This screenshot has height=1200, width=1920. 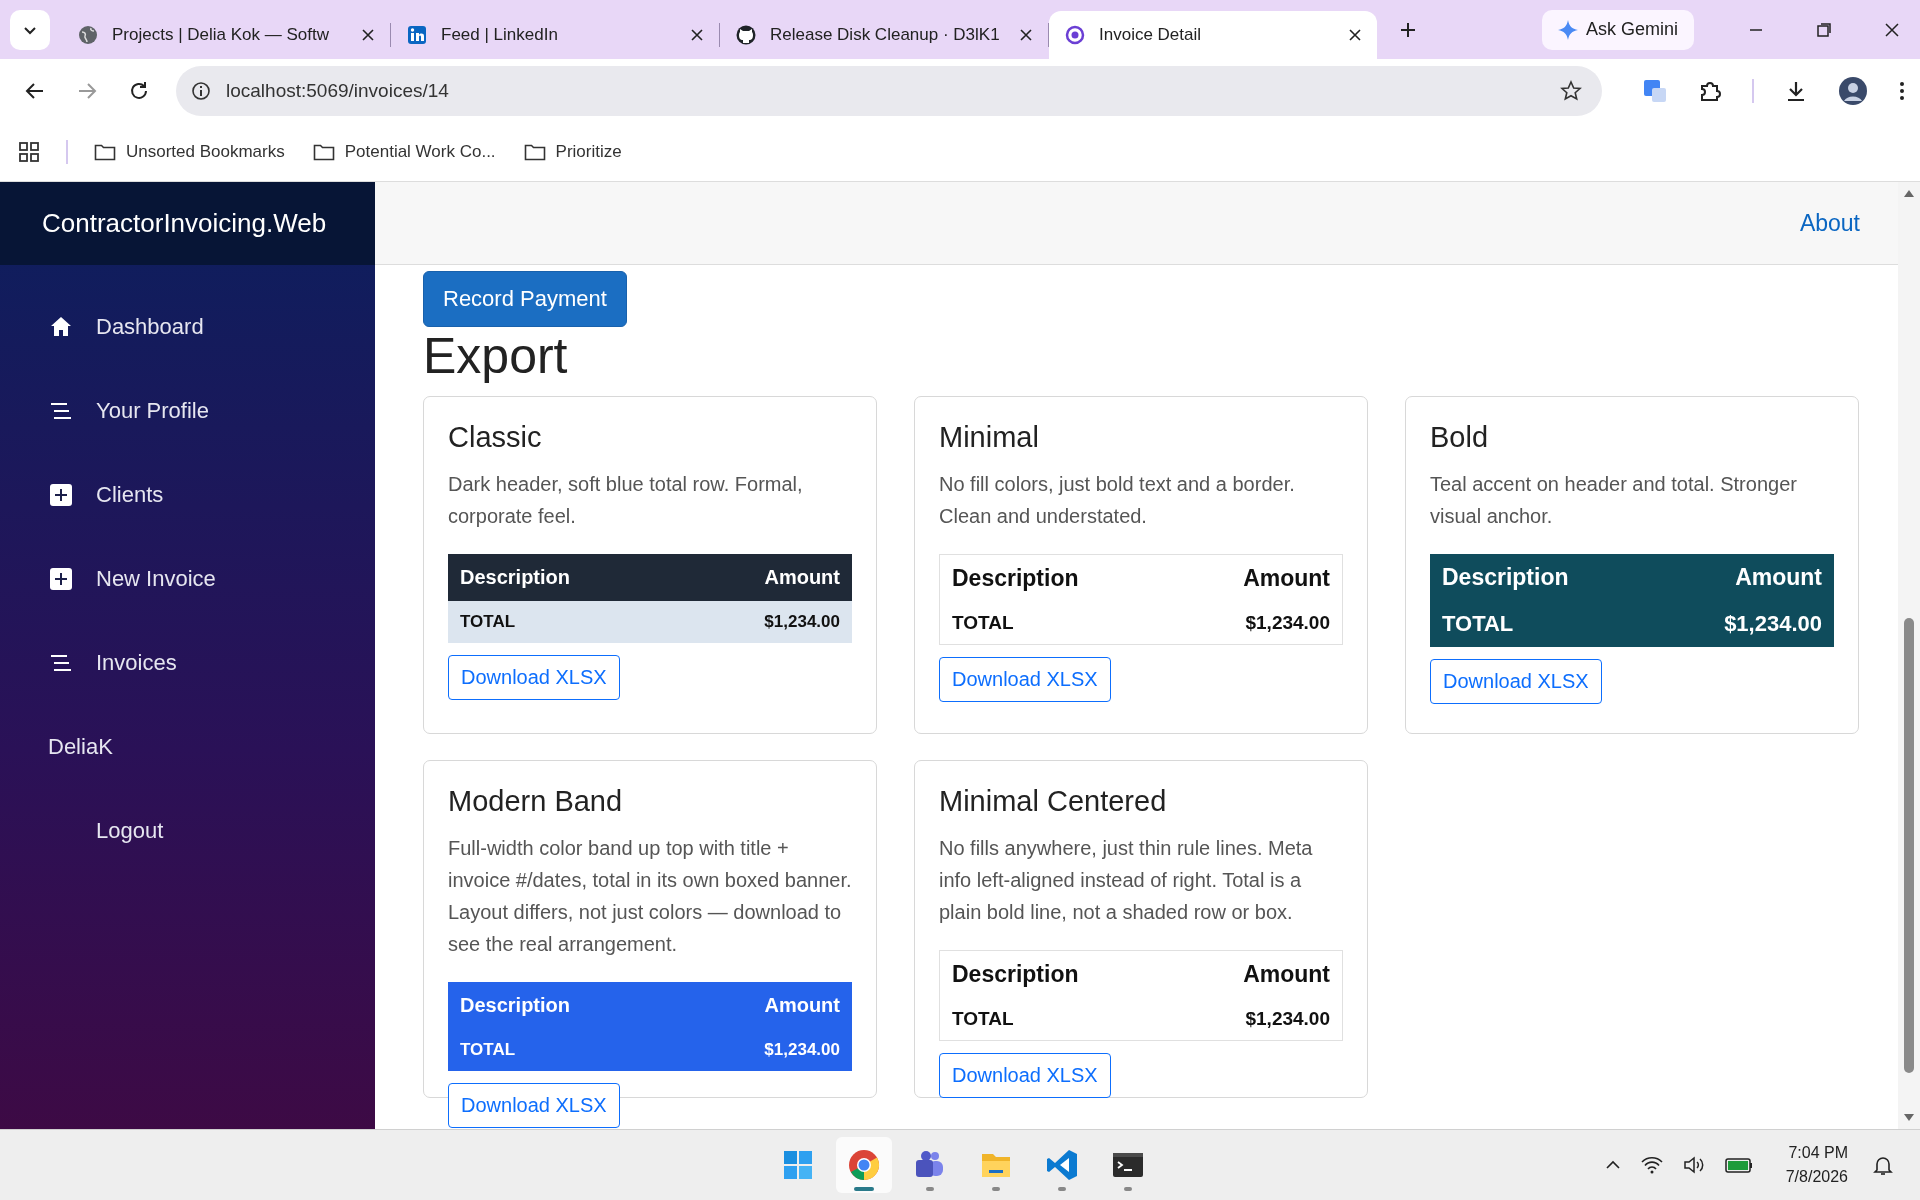 What do you see at coordinates (226, 35) in the screenshot?
I see `browser-tab: Projects | Delia Kok — Softw` at bounding box center [226, 35].